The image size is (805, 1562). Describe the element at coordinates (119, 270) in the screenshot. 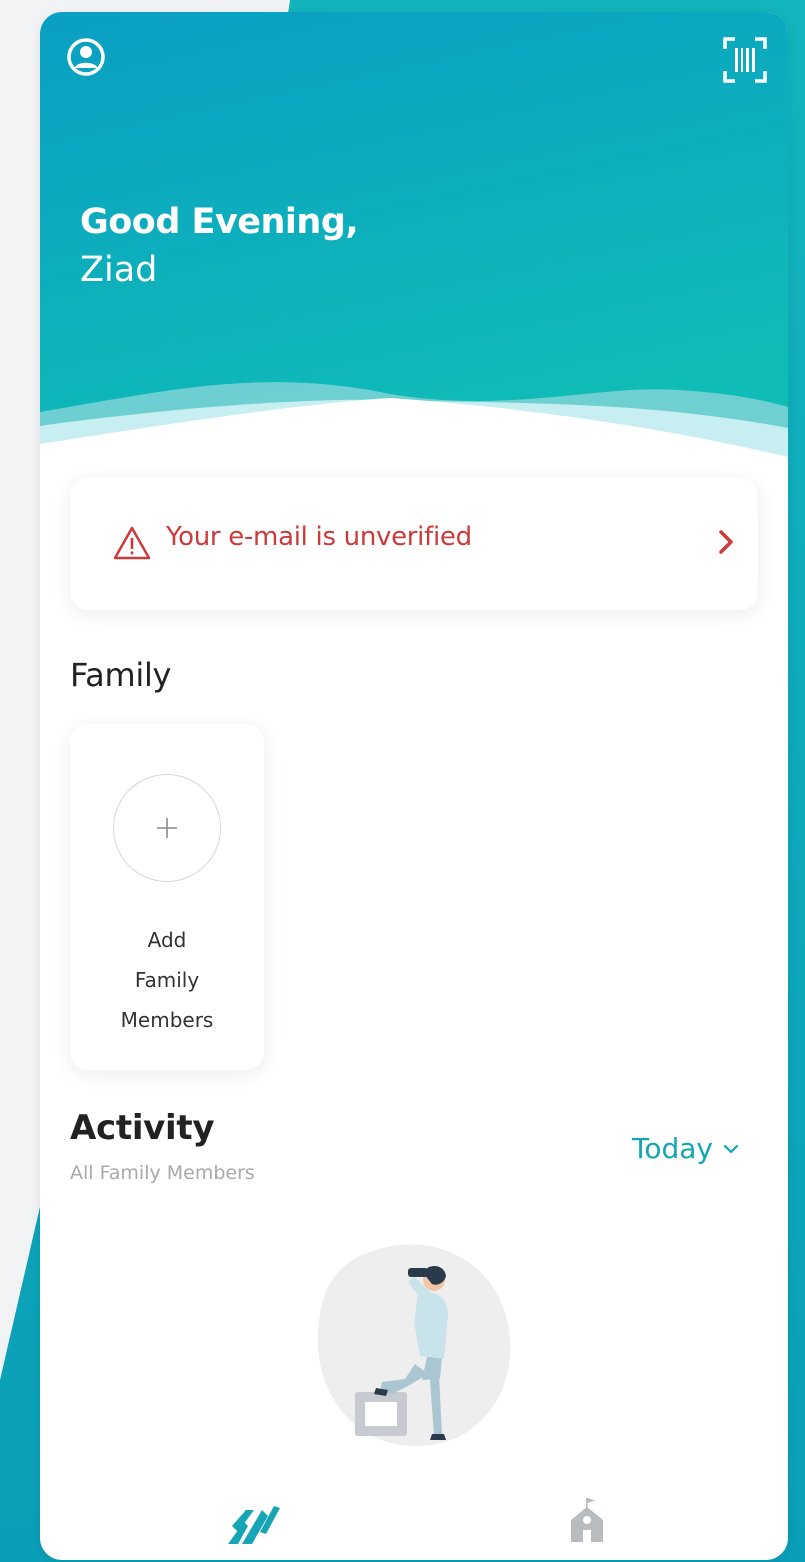

I see `user-name: Ziad` at that location.